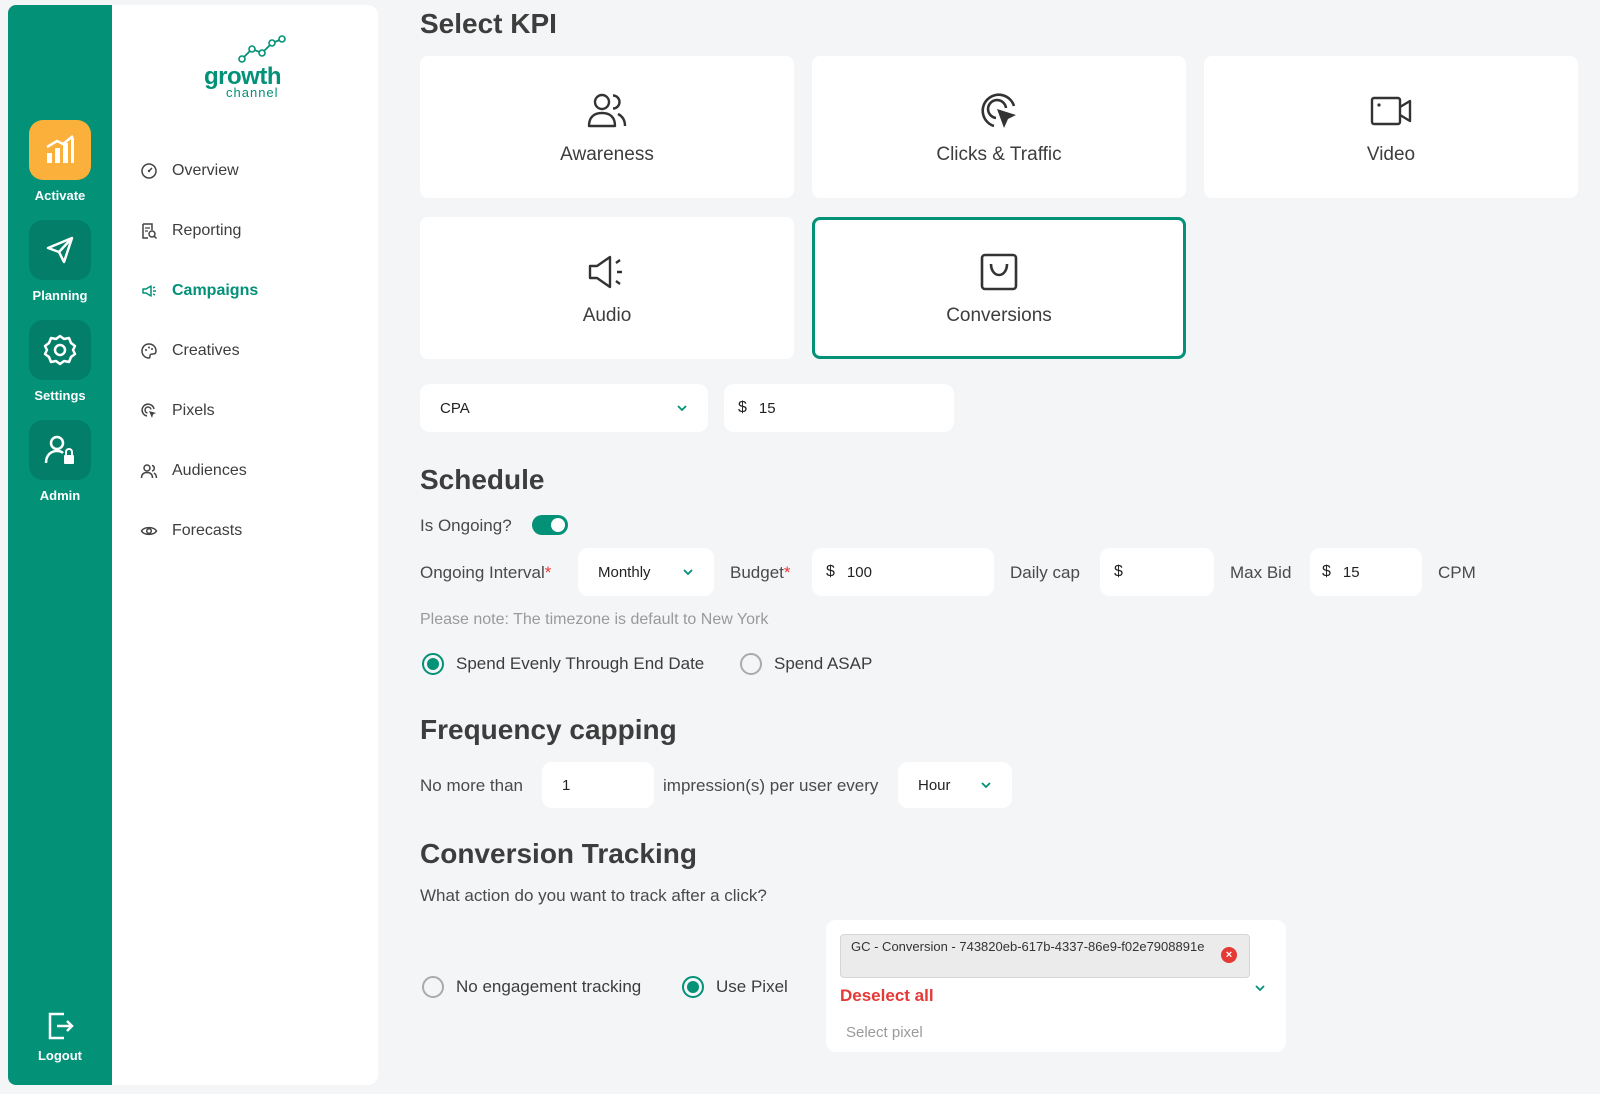  What do you see at coordinates (887, 996) in the screenshot?
I see `deselect-all-button: Deselect all` at bounding box center [887, 996].